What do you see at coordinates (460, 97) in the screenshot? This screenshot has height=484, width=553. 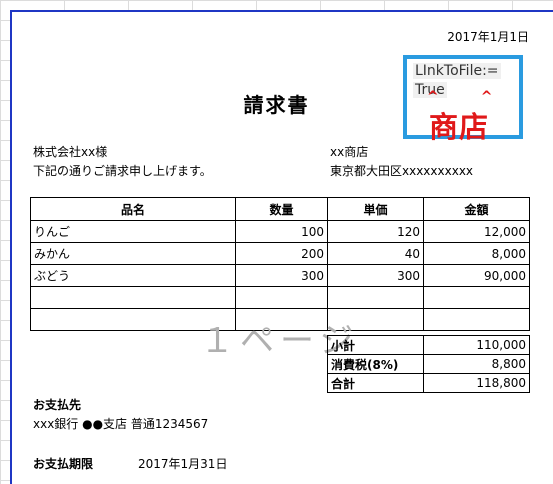 I see `caret-marks-icon: ^ ^` at bounding box center [460, 97].